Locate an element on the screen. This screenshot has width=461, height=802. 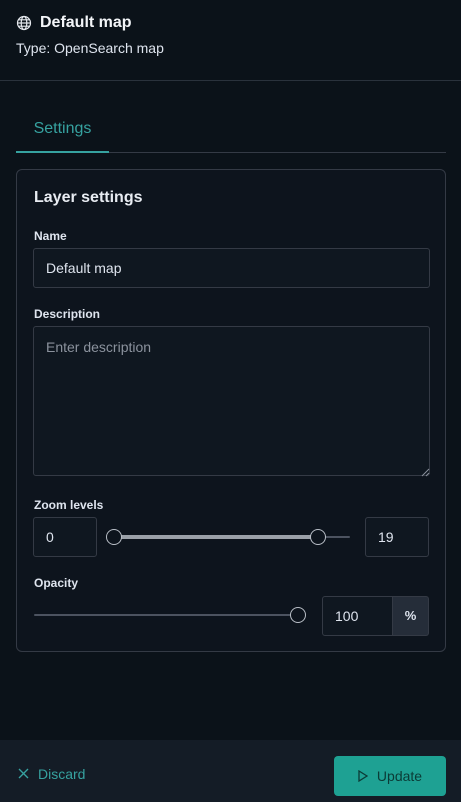
zoom-slider-range is located at coordinates (216, 537).